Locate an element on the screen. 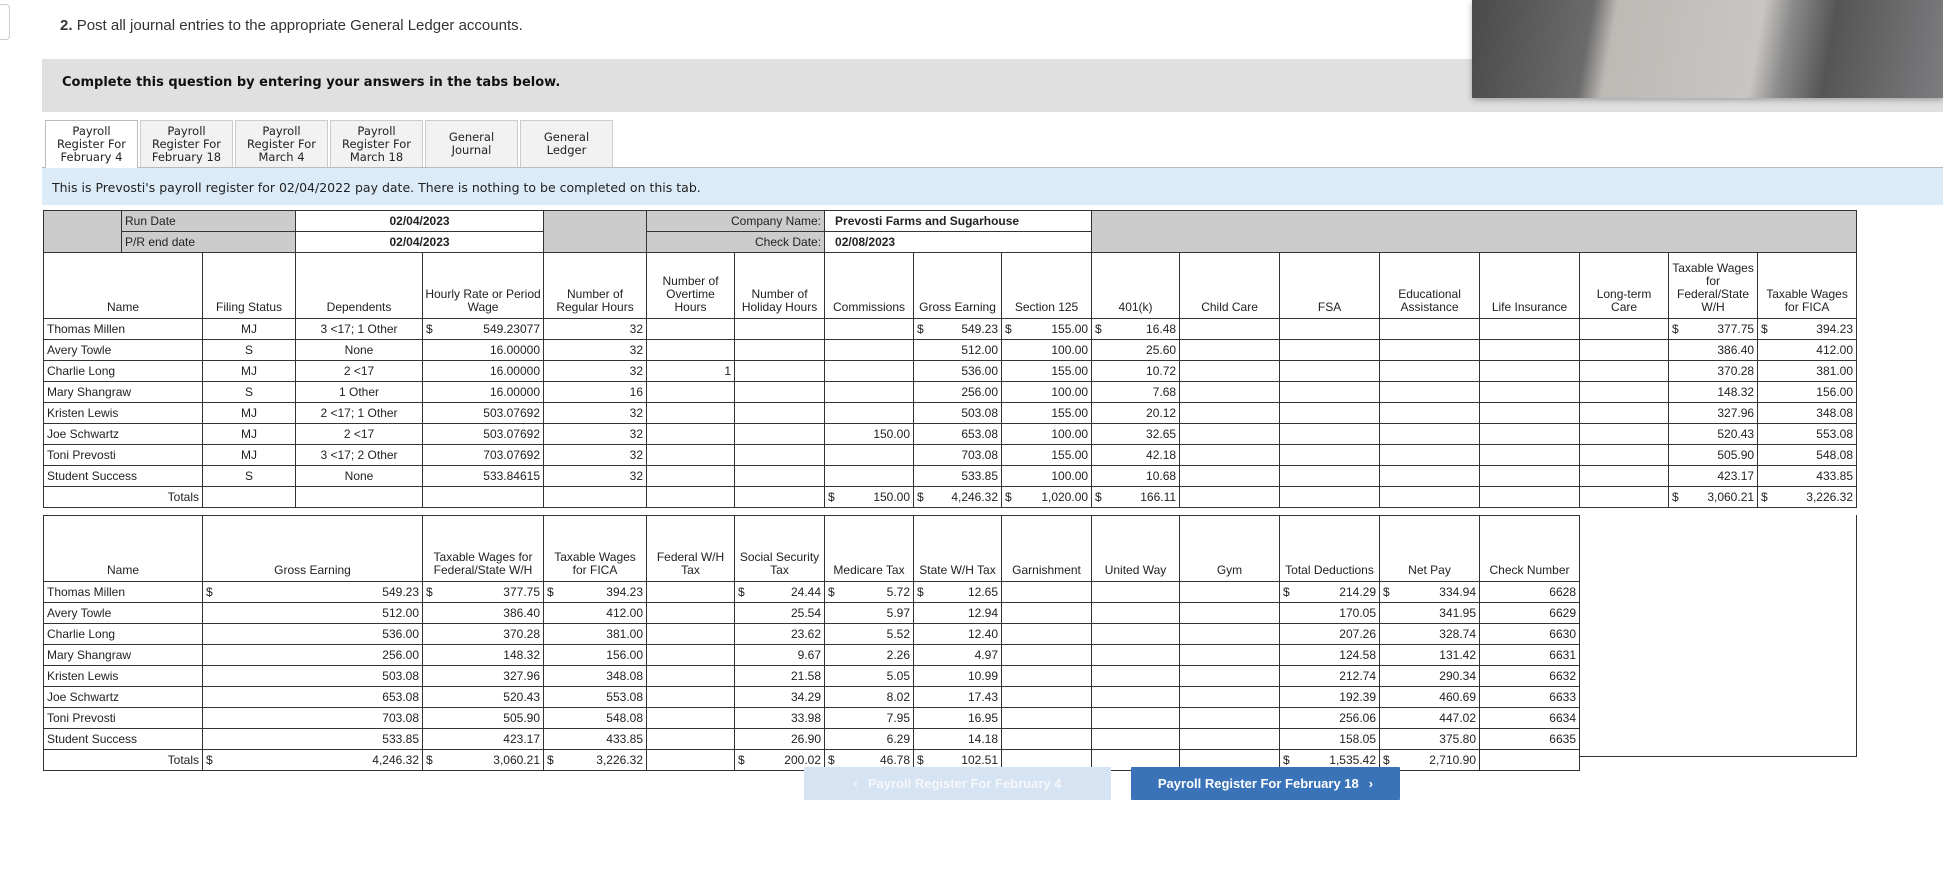 Image resolution: width=1943 pixels, height=886 pixels. cell-state-w-h-tax: 17.43 is located at coordinates (957, 697).